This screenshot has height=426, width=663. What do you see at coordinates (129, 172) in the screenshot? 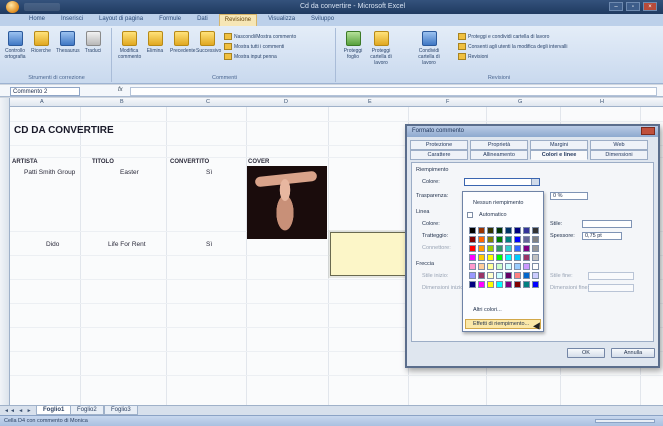
I see `cell-titolo: Easter` at bounding box center [129, 172].